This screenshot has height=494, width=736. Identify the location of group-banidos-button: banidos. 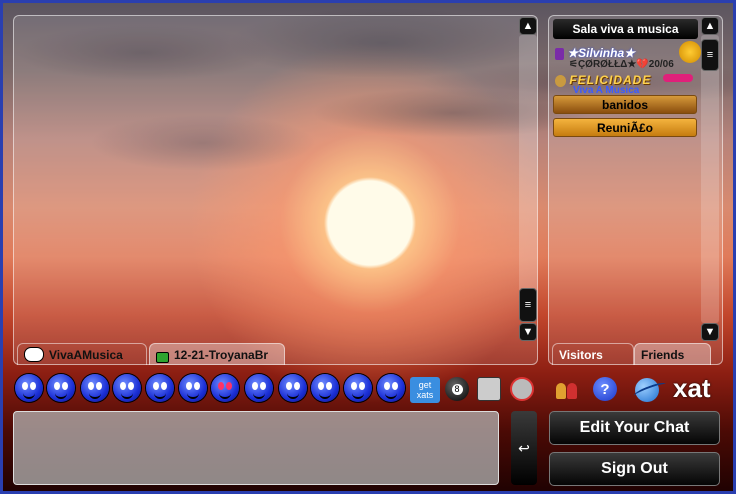
(625, 104).